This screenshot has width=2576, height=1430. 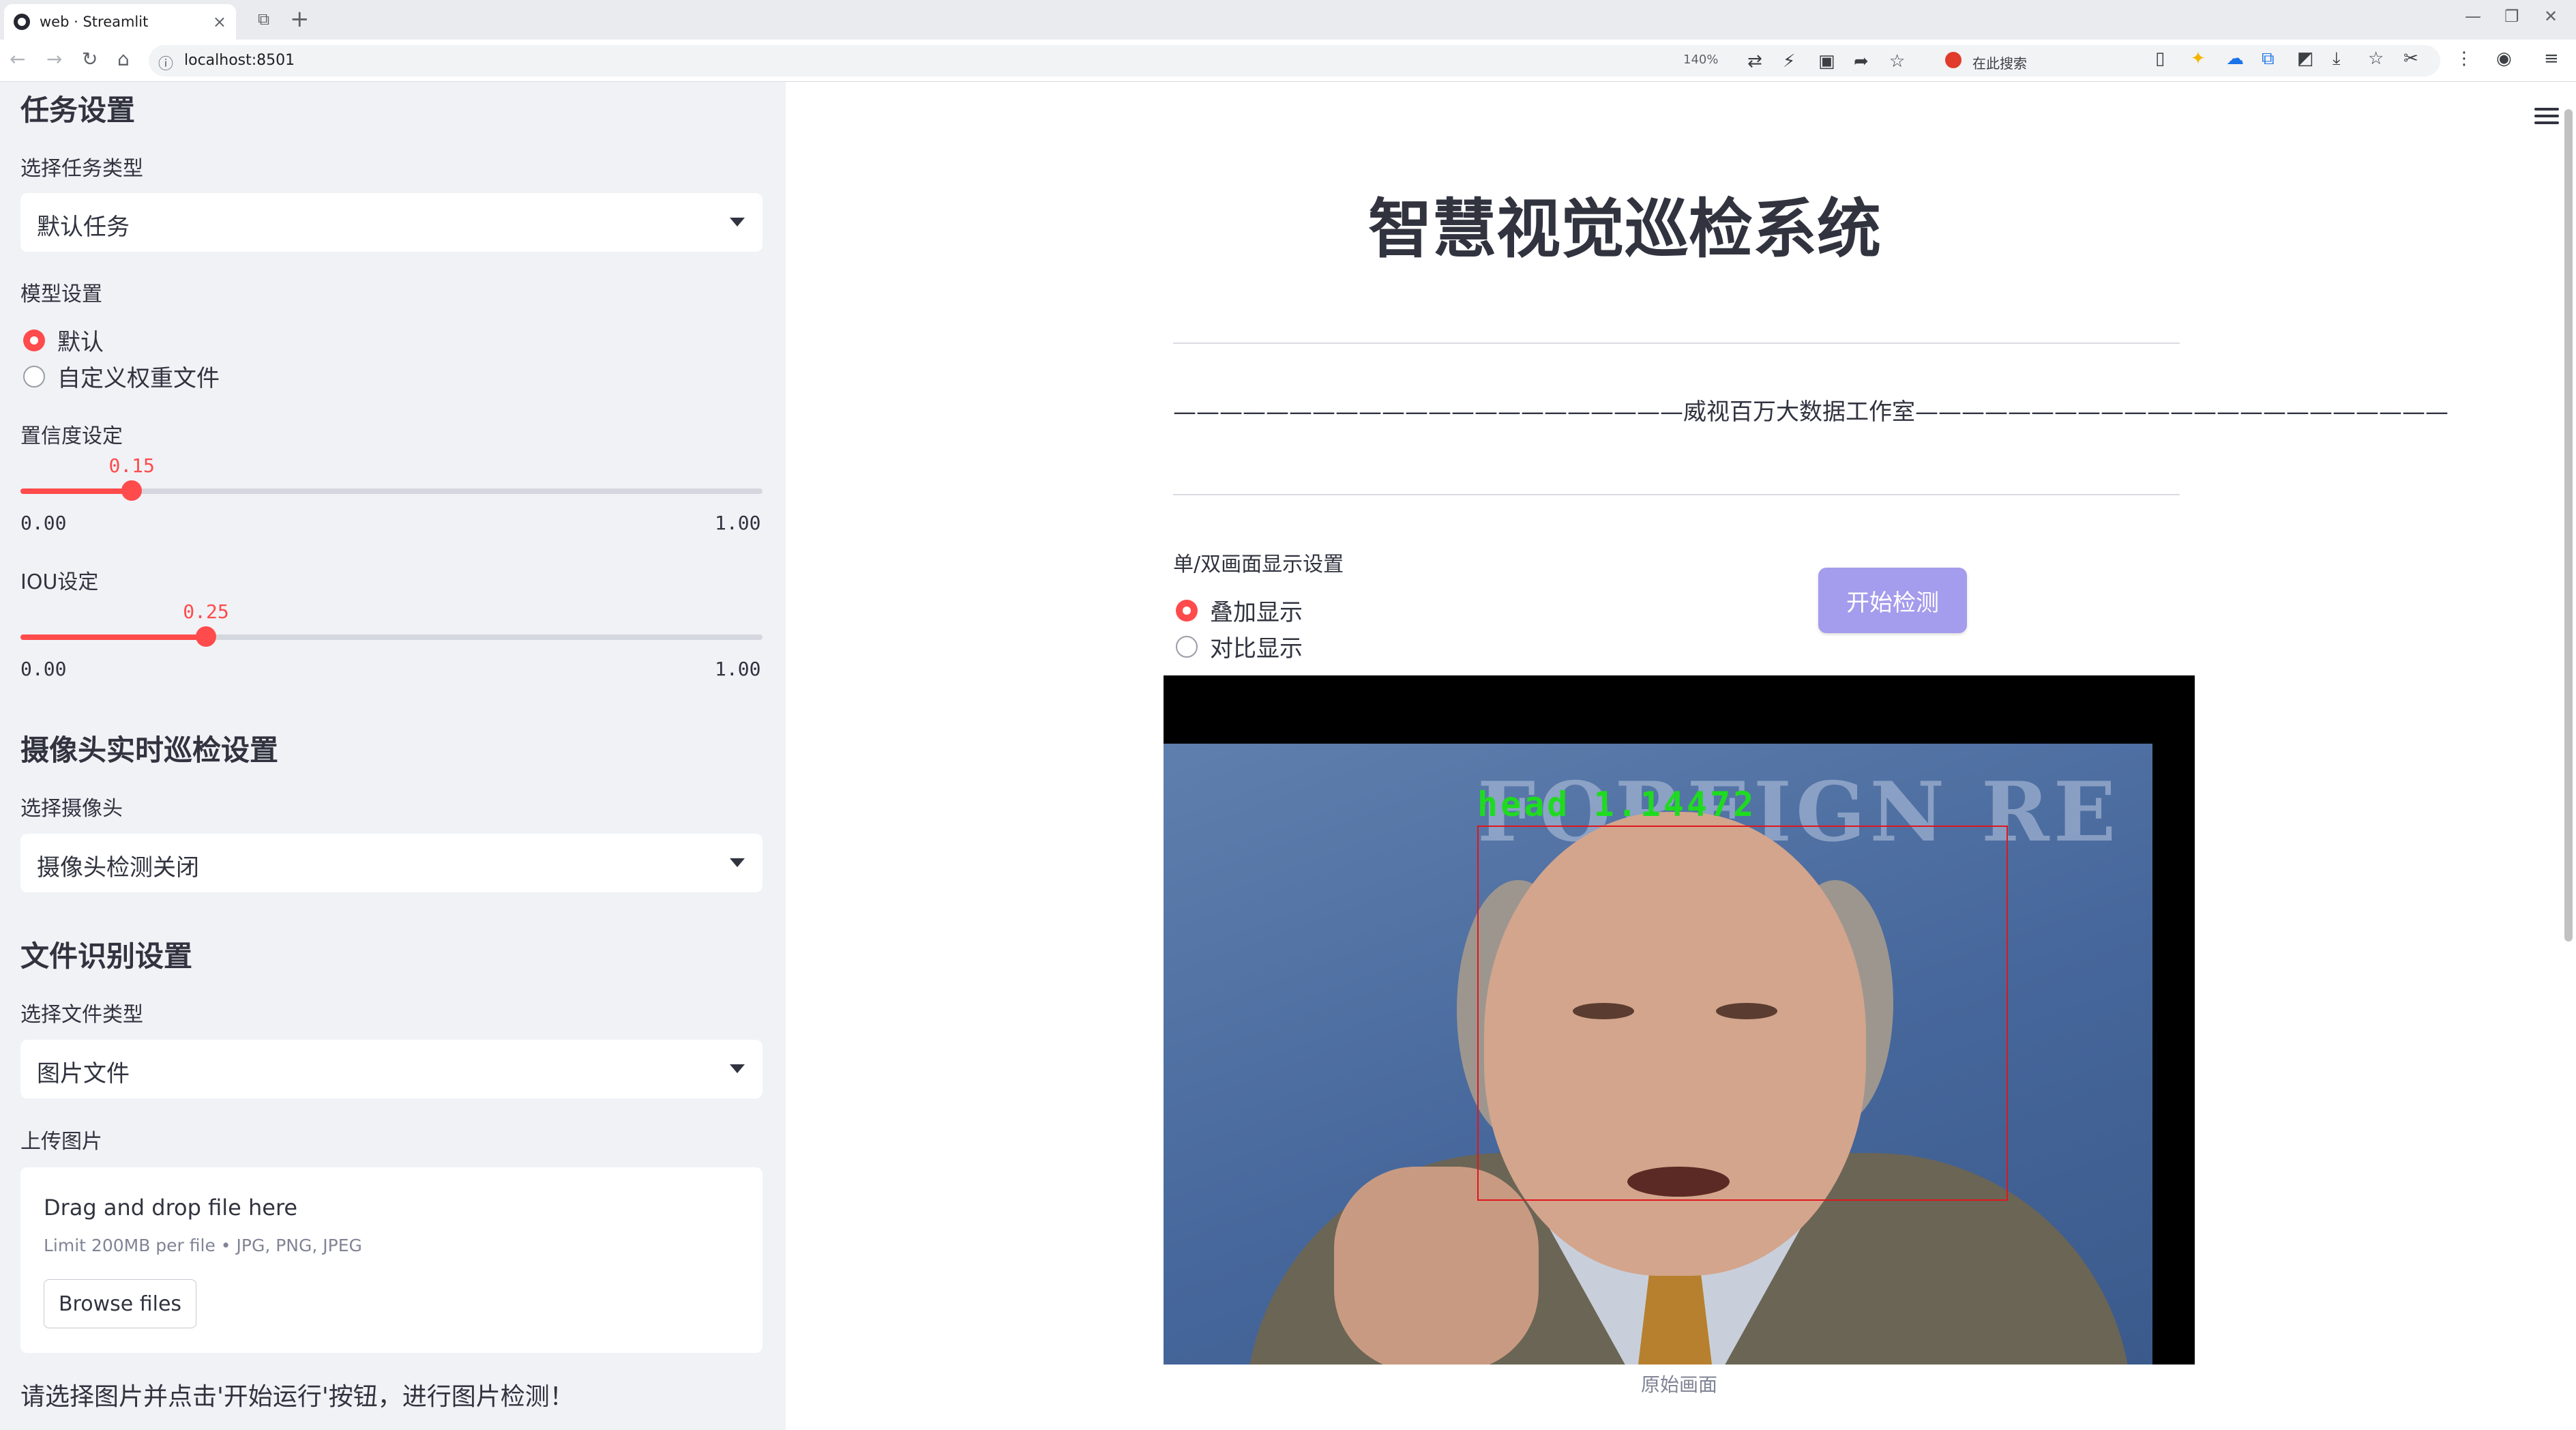 What do you see at coordinates (80, 343) in the screenshot?
I see `model-option-label: 默认` at bounding box center [80, 343].